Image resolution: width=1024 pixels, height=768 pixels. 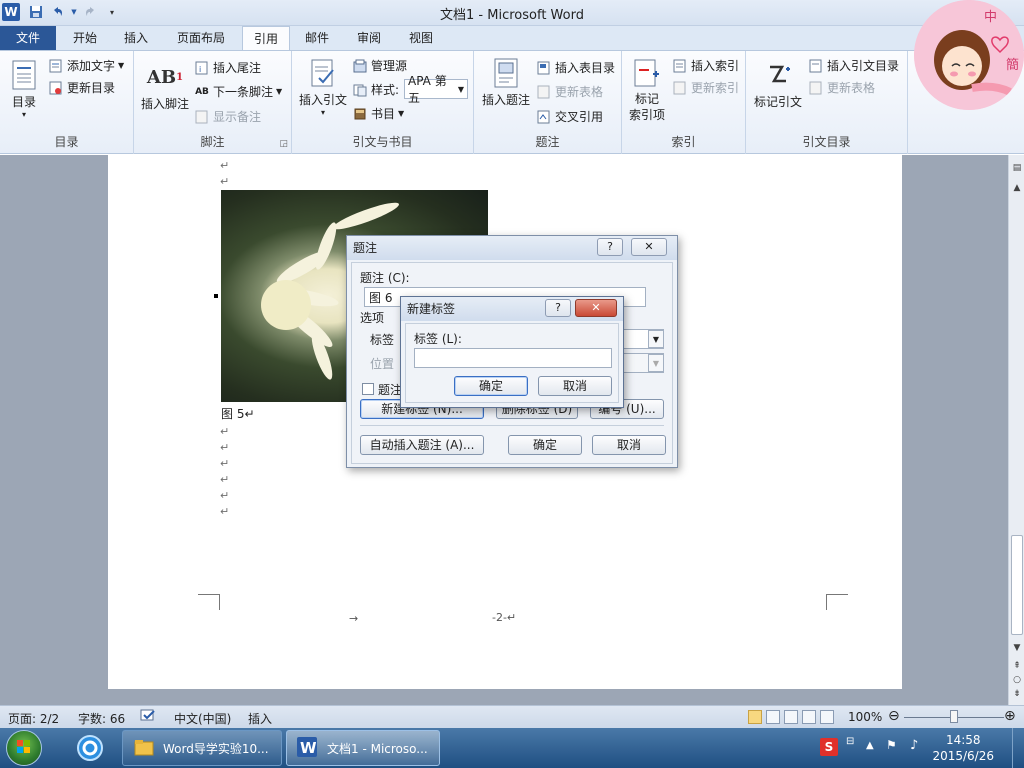 I want to click on insert-caption-button: 插入题注, so click(x=506, y=82).